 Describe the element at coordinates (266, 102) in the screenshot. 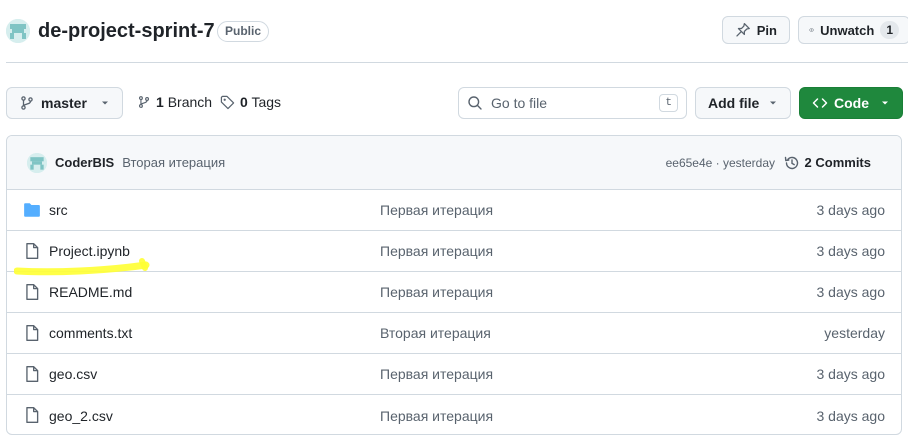

I see `tags-label: Tags` at that location.